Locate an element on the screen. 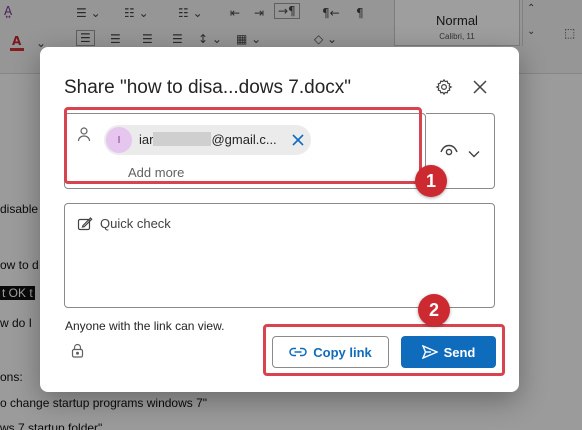  annotation-badge-2: 2 is located at coordinates (434, 310).